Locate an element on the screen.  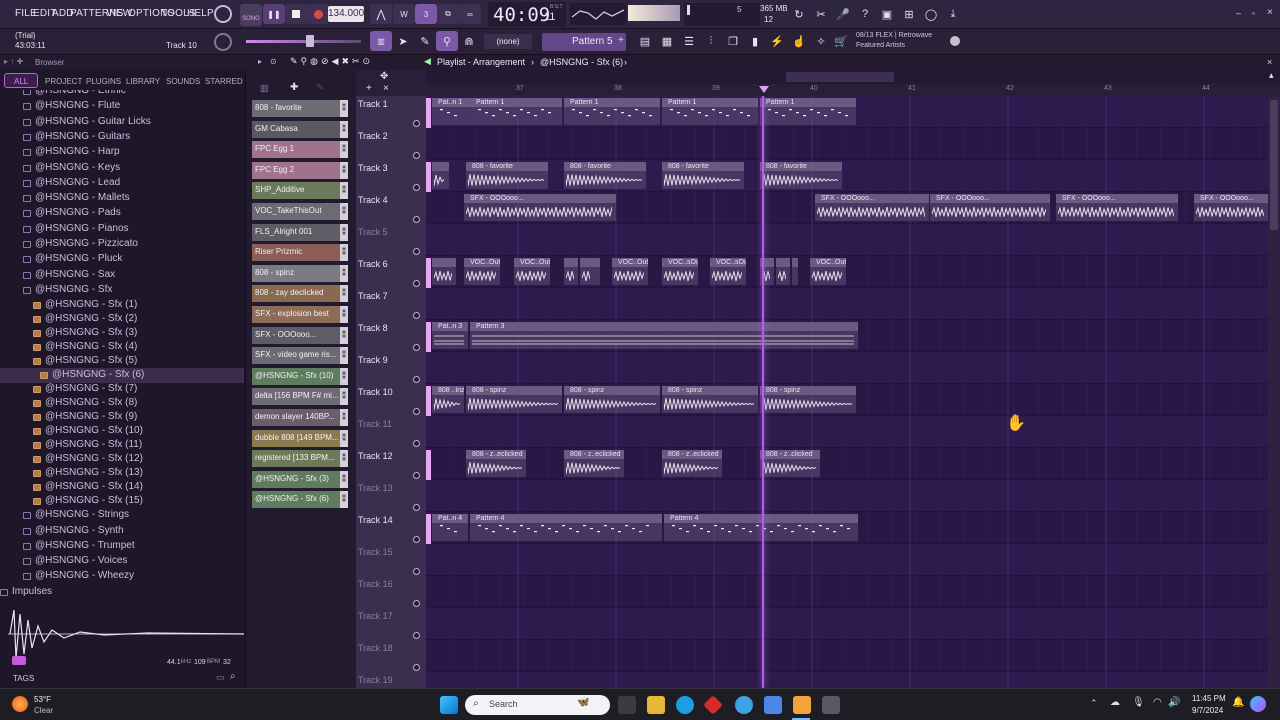
playlist-clip is located at coordinates (587, 271).